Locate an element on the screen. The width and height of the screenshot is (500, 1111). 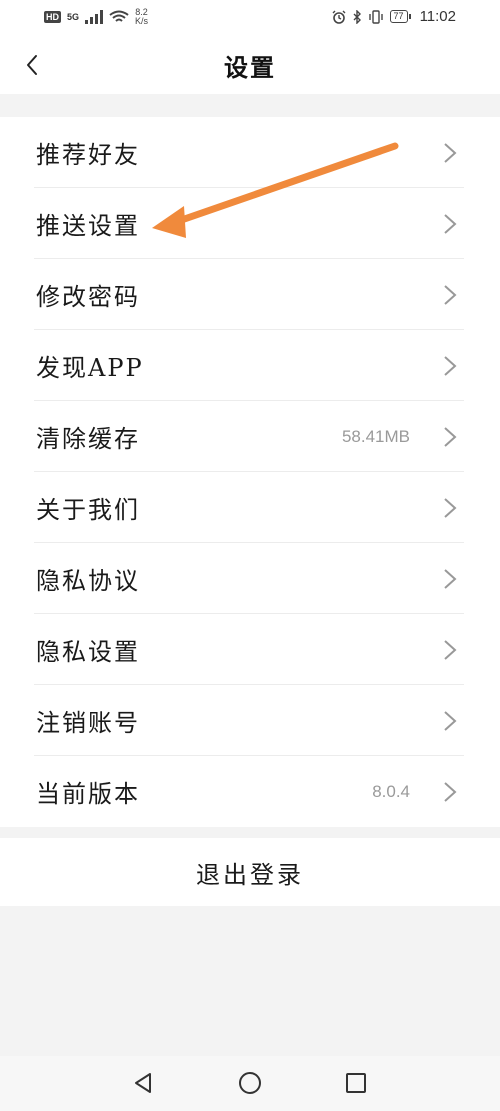
menu-item-privacy-policy: 隐私协议 is located at coordinates (250, 578).